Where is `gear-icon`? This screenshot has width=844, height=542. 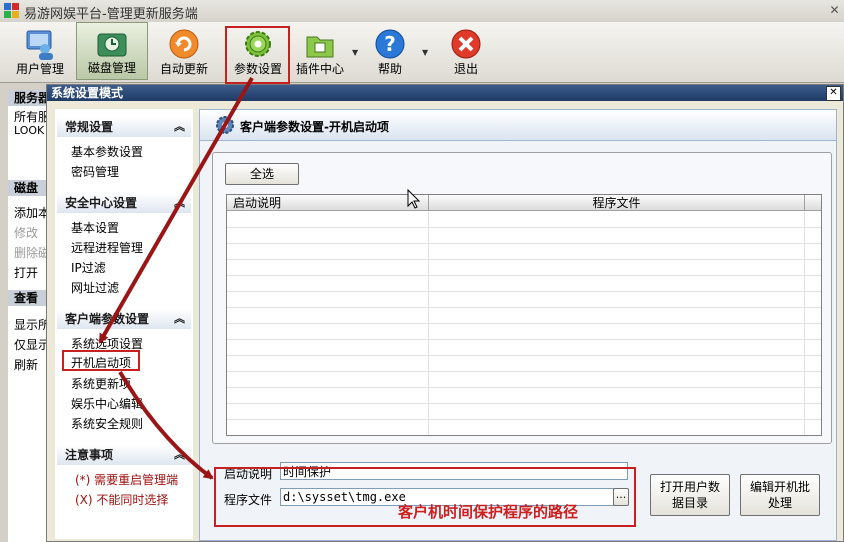
gear-icon is located at coordinates (258, 44).